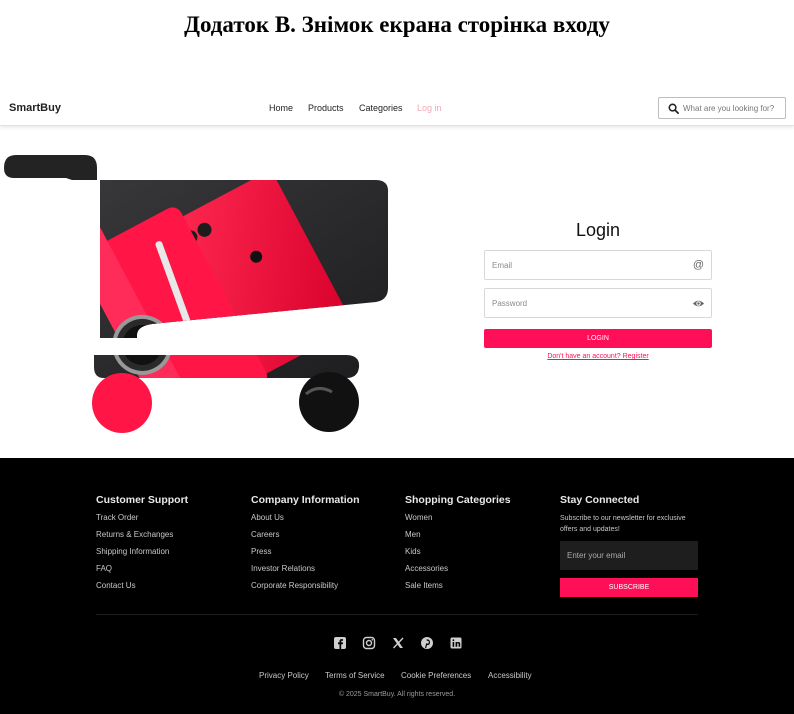 This screenshot has height=714, width=794. I want to click on facebook-icon, so click(340, 643).